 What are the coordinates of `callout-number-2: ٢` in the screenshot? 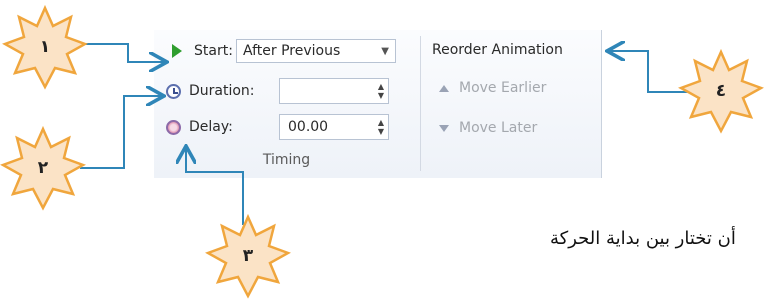 It's located at (43, 168).